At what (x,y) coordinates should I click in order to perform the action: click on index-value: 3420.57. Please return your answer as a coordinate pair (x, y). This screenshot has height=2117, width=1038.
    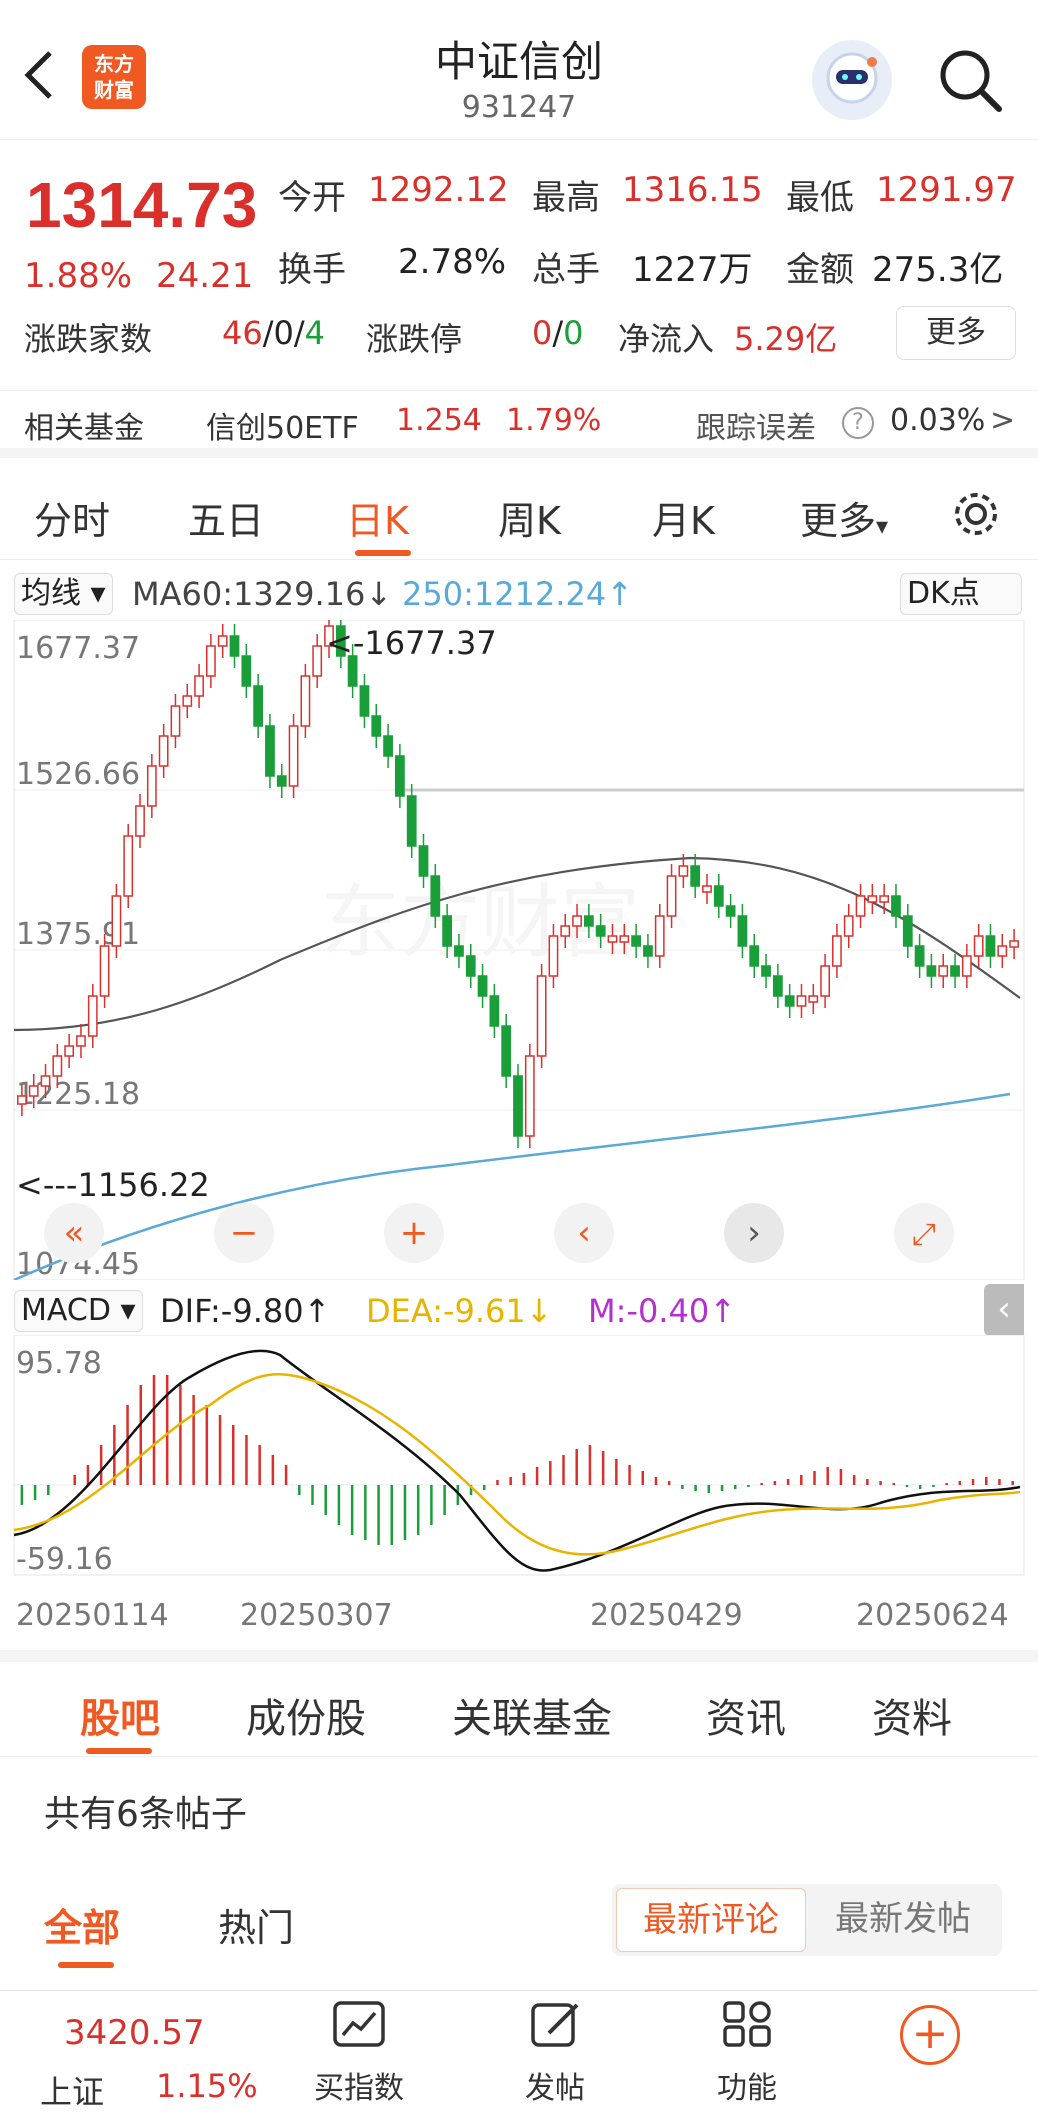
    Looking at the image, I should click on (134, 2033).